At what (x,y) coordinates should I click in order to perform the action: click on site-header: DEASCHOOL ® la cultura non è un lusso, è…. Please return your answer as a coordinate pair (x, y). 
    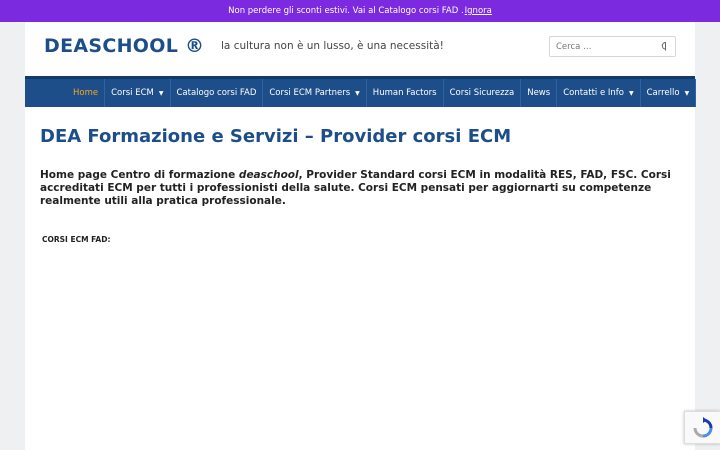
    Looking at the image, I should click on (360, 49).